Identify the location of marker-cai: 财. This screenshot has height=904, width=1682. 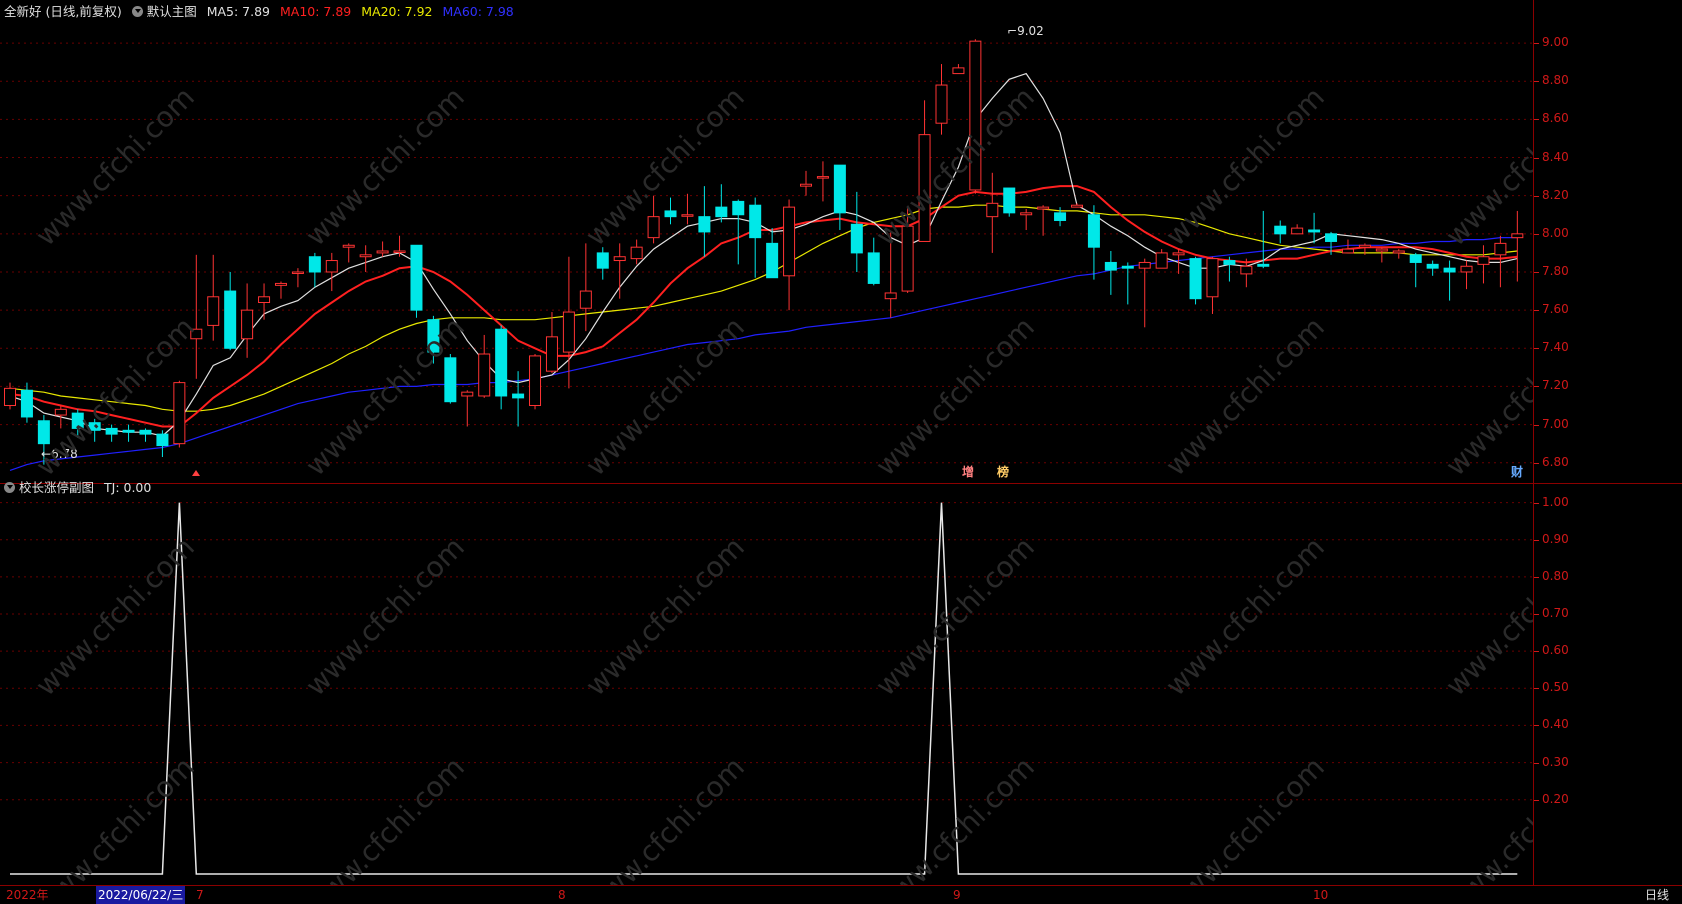
(1517, 472).